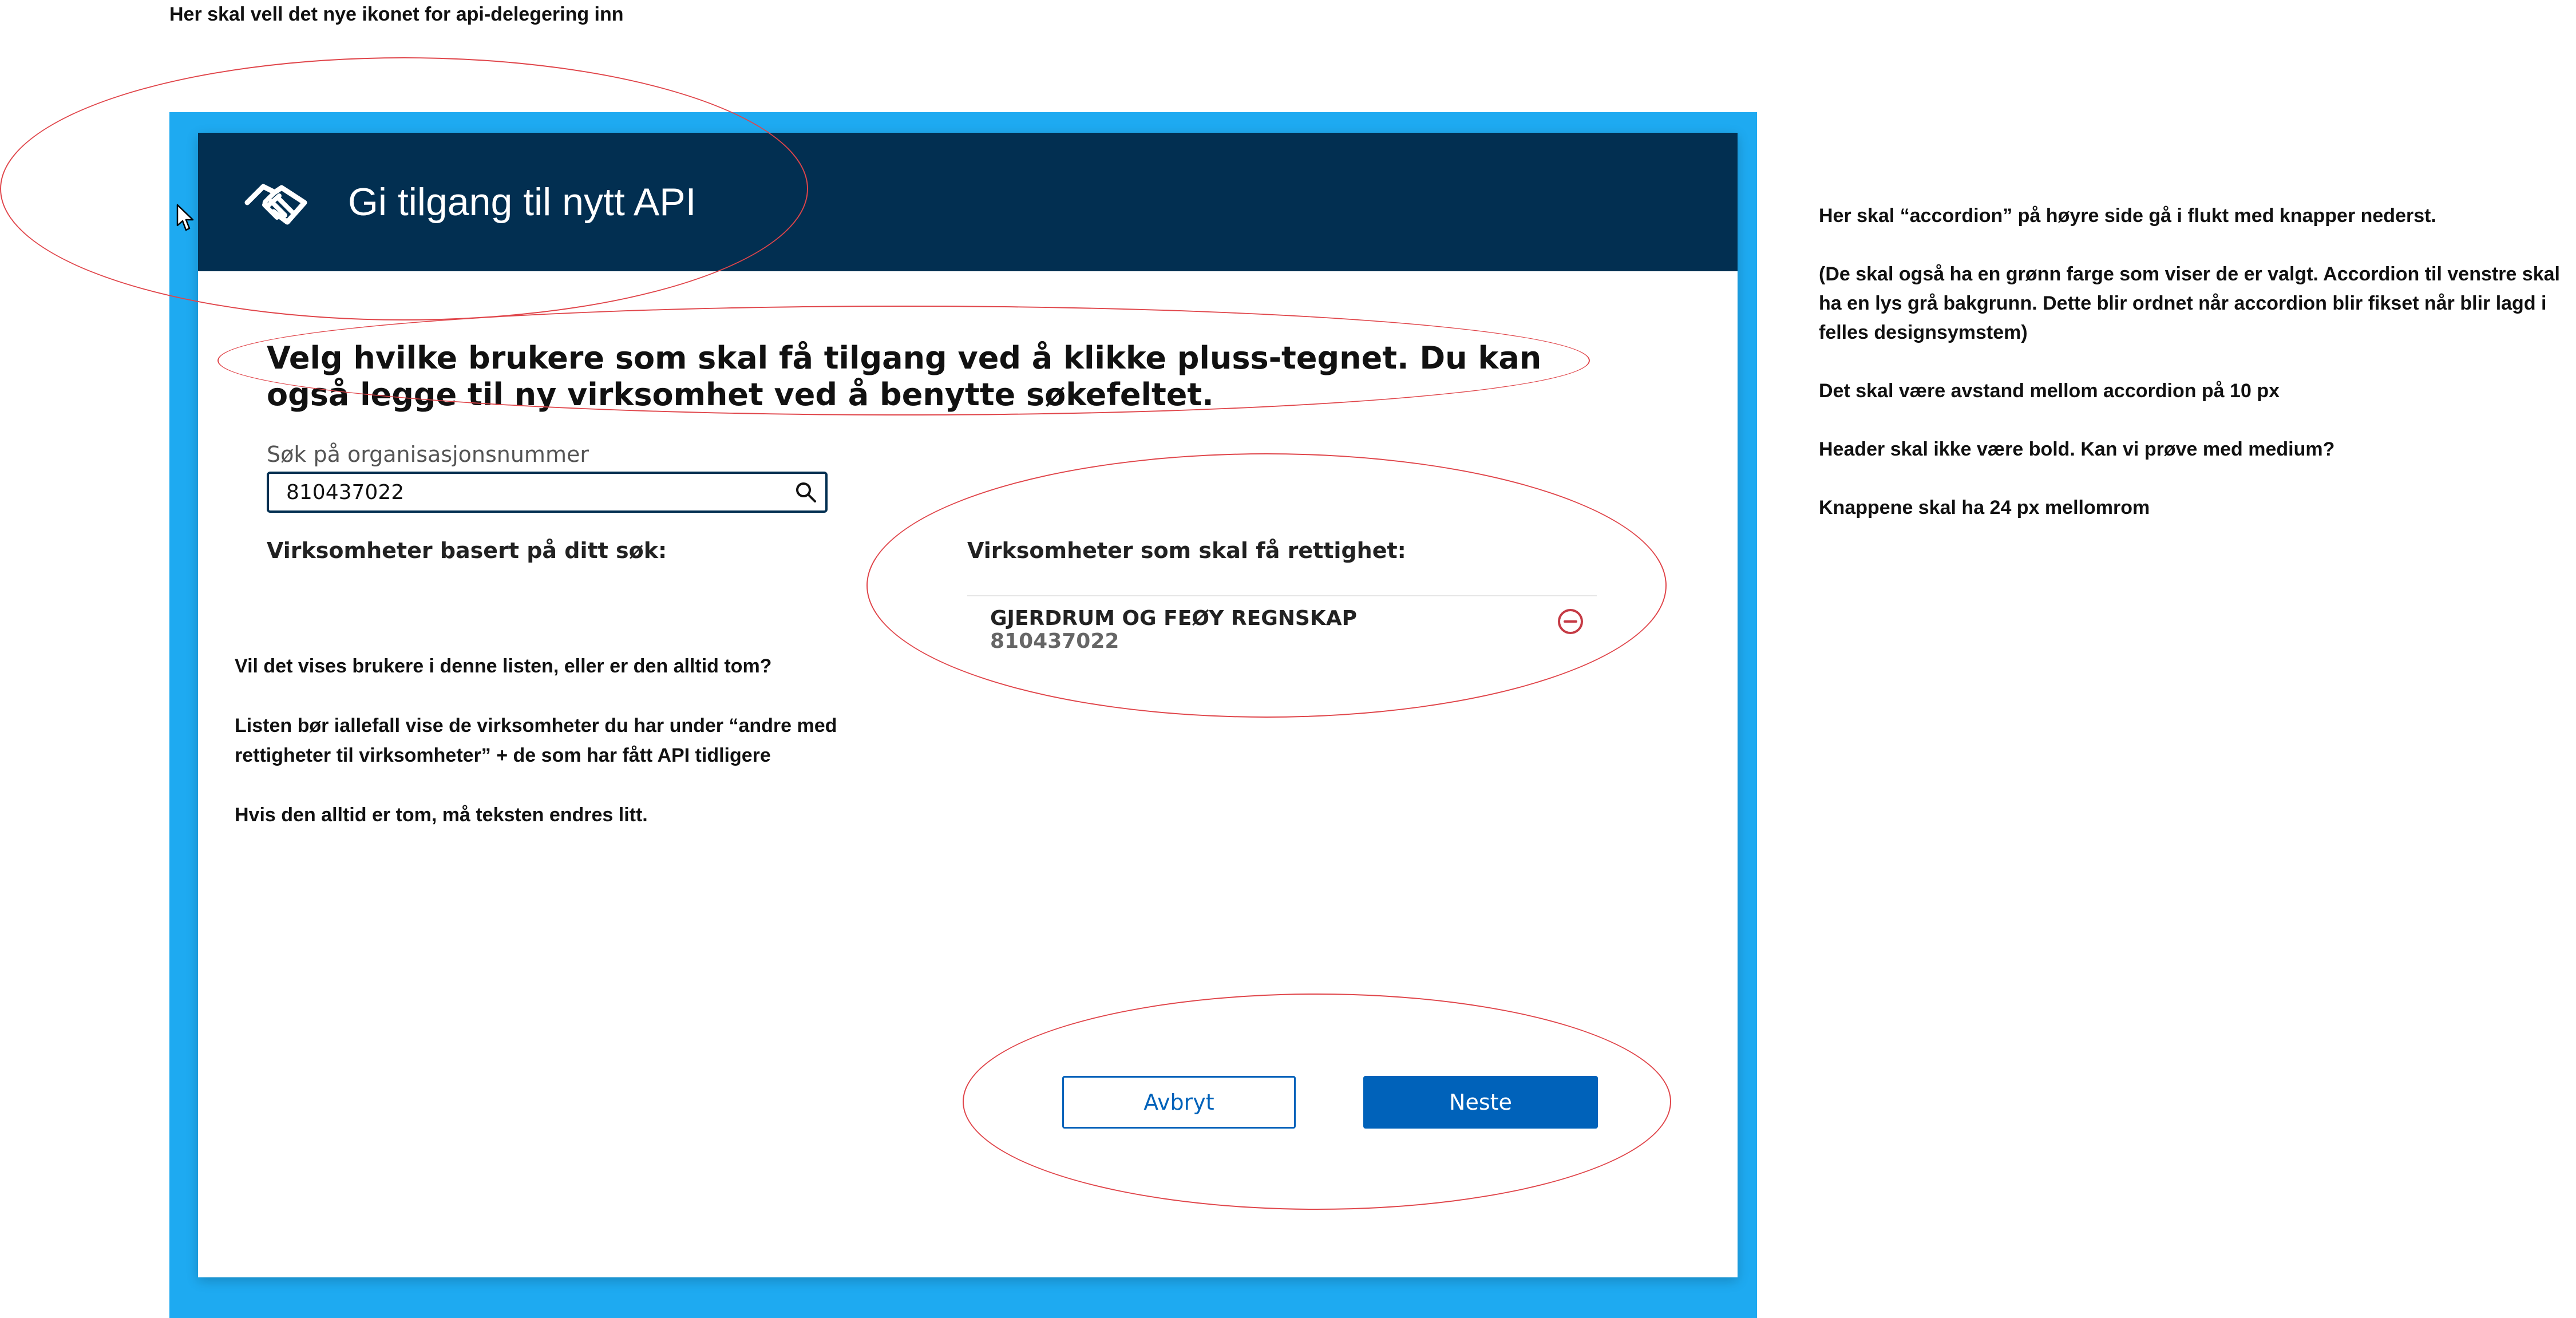 The width and height of the screenshot is (2576, 1318). Describe the element at coordinates (805, 492) in the screenshot. I see `search-icon` at that location.